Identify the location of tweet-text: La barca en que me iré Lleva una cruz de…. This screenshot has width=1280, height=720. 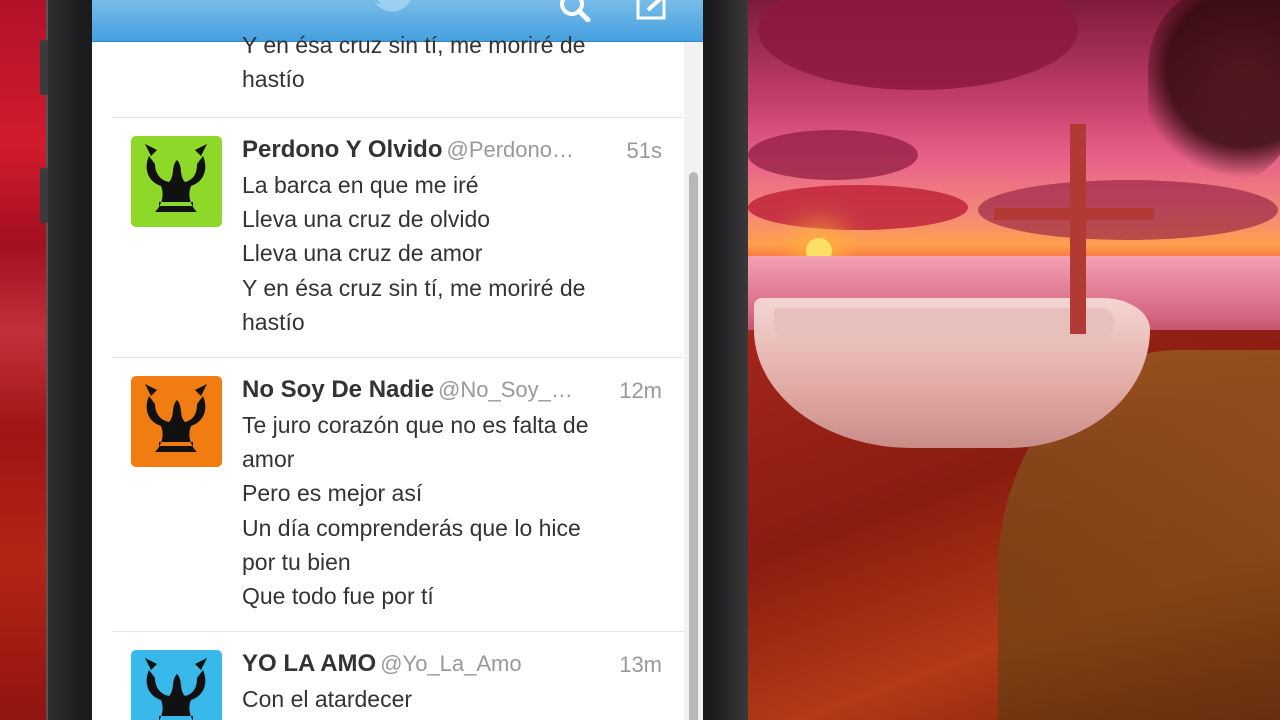
(462, 253).